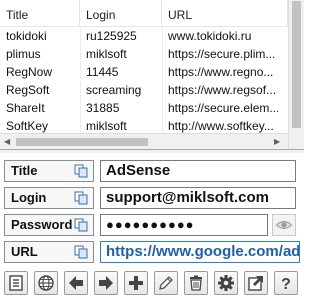  I want to click on password-label-button: Password, so click(49, 225).